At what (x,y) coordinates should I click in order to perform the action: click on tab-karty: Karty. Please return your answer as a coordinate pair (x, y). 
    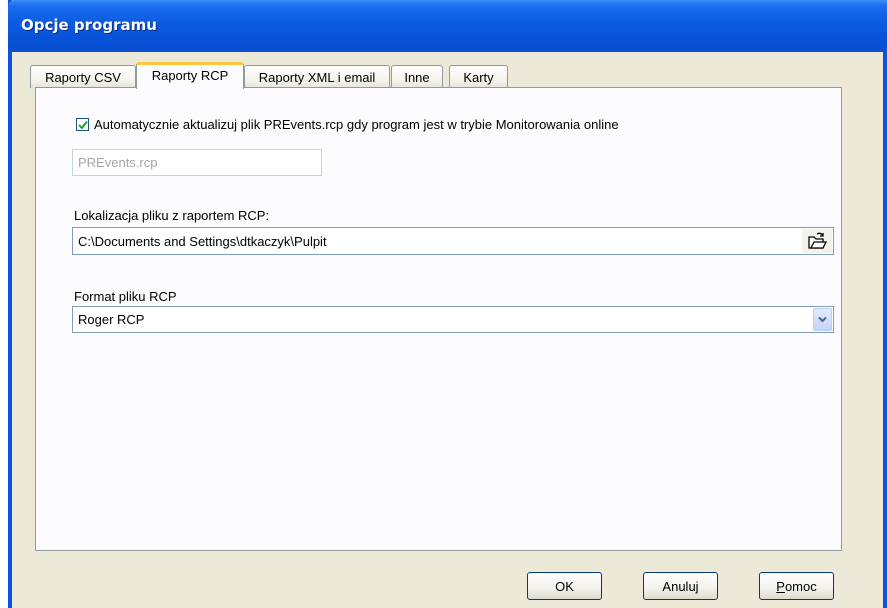
    Looking at the image, I should click on (478, 76).